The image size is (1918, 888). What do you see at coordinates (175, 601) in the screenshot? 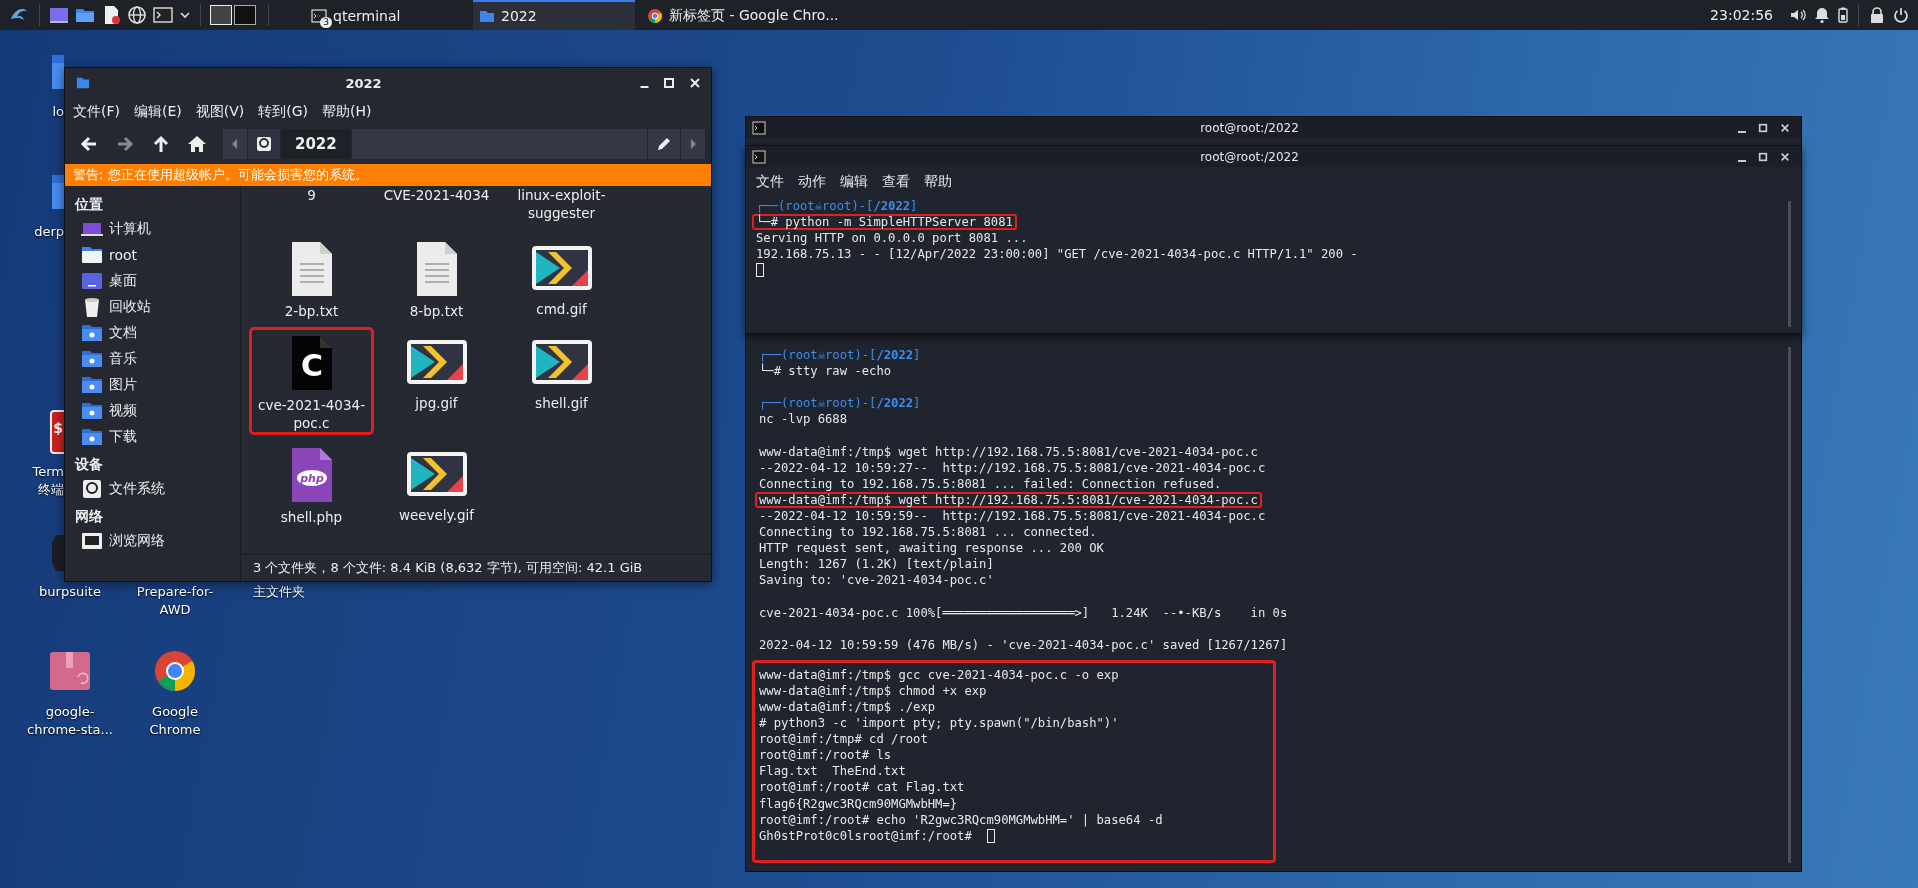
I see `desktop-icon-label: Prepare-for- AWD` at bounding box center [175, 601].